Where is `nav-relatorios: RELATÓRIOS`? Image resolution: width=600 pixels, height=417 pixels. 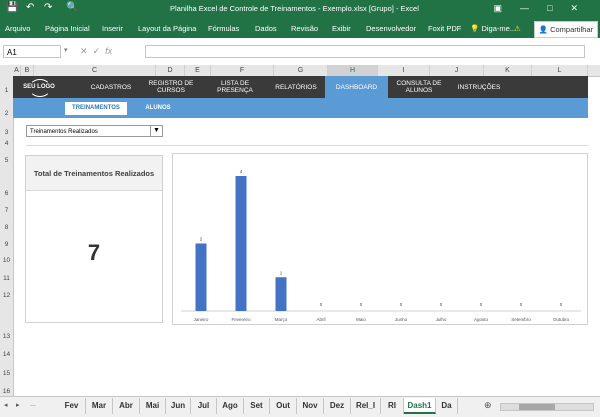 nav-relatorios: RELATÓRIOS is located at coordinates (296, 87).